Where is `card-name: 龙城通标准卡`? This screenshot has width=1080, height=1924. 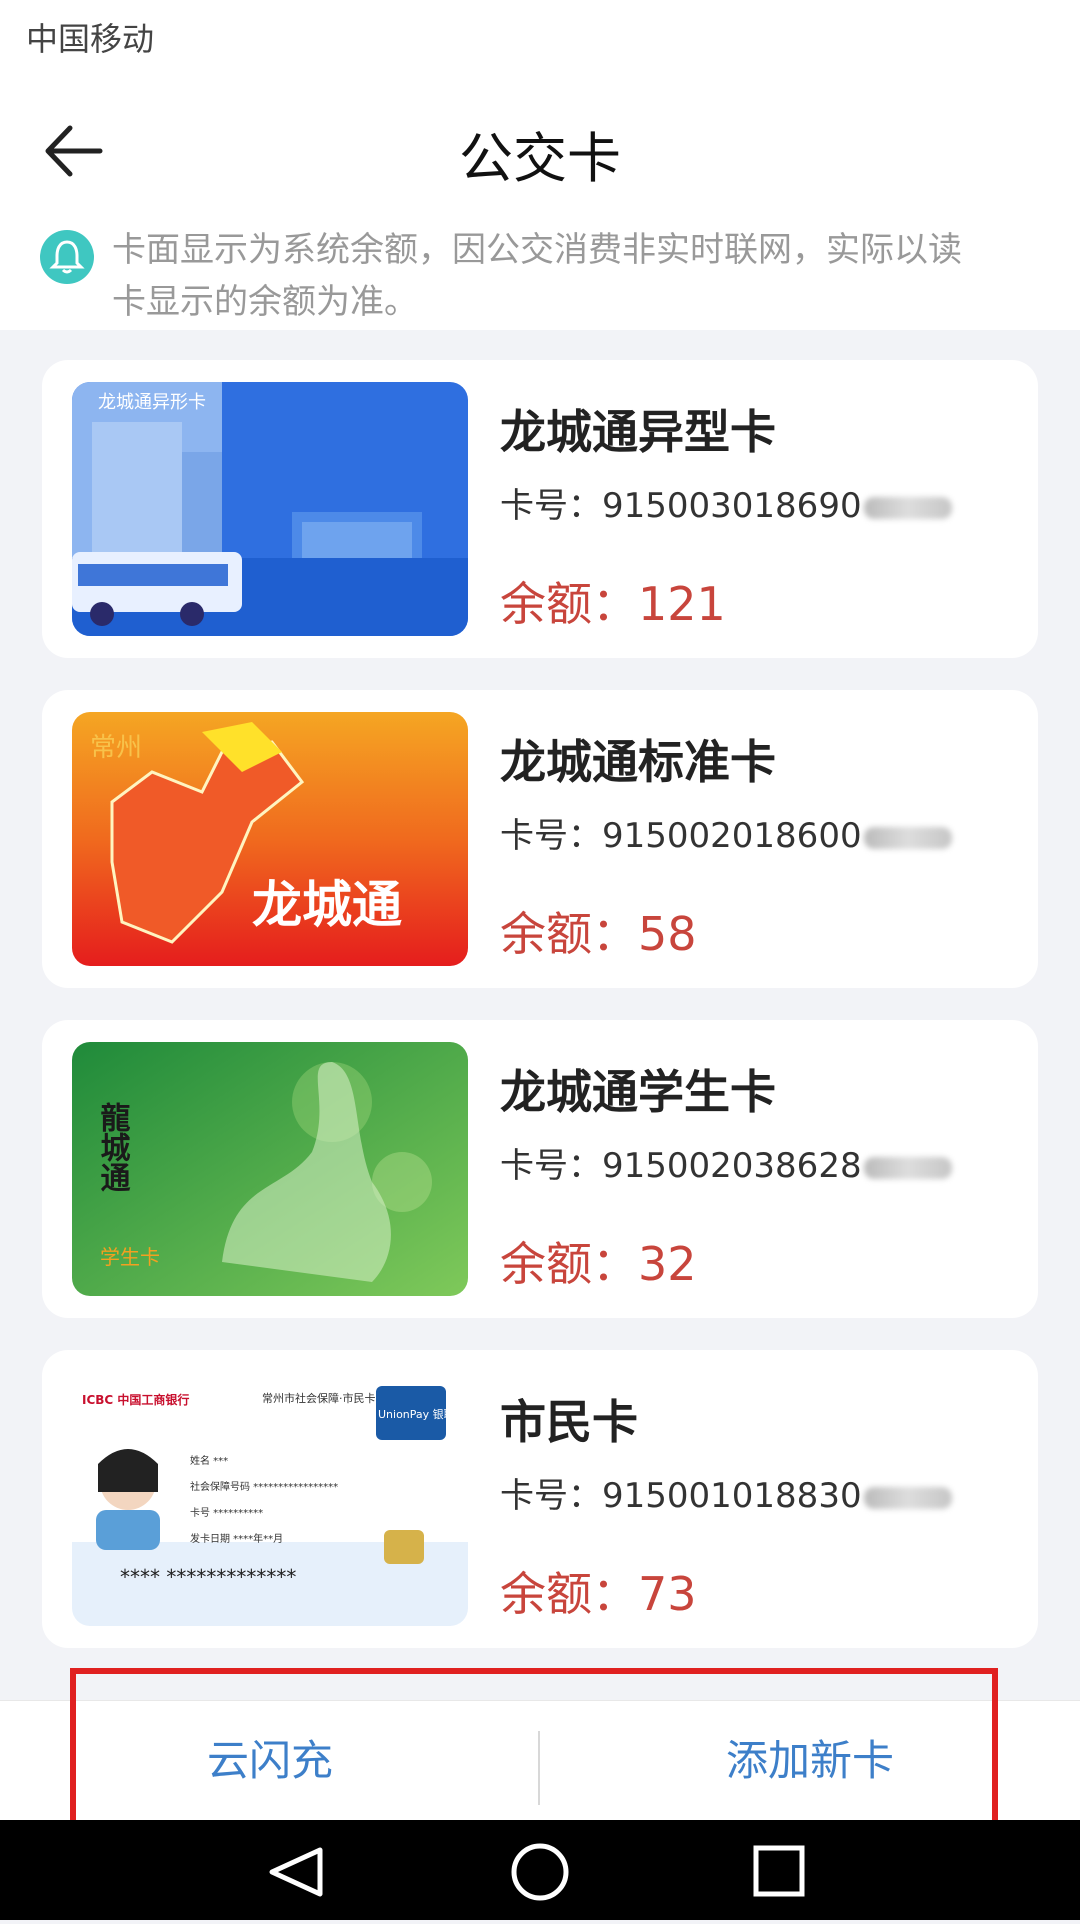 card-name: 龙城通标准卡 is located at coordinates (638, 762).